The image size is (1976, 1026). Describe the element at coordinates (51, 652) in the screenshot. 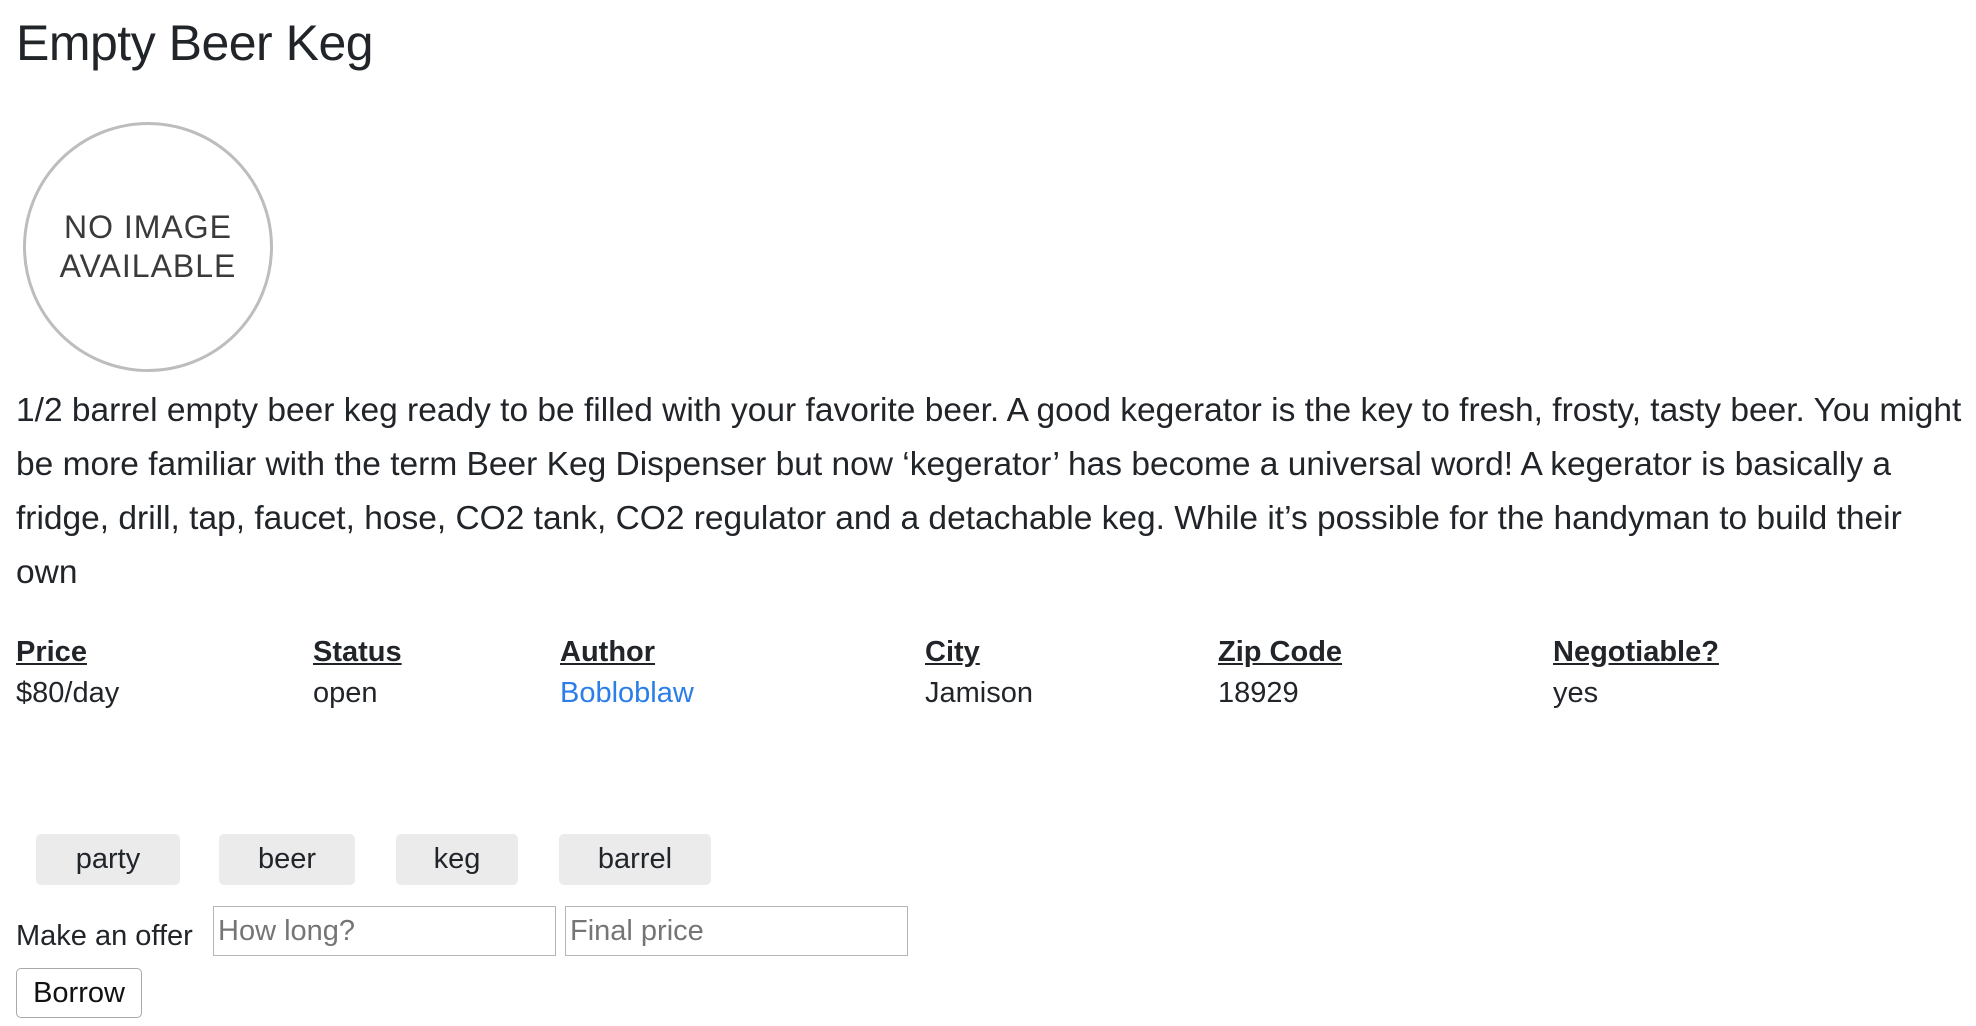

I see `price-label: Price` at that location.